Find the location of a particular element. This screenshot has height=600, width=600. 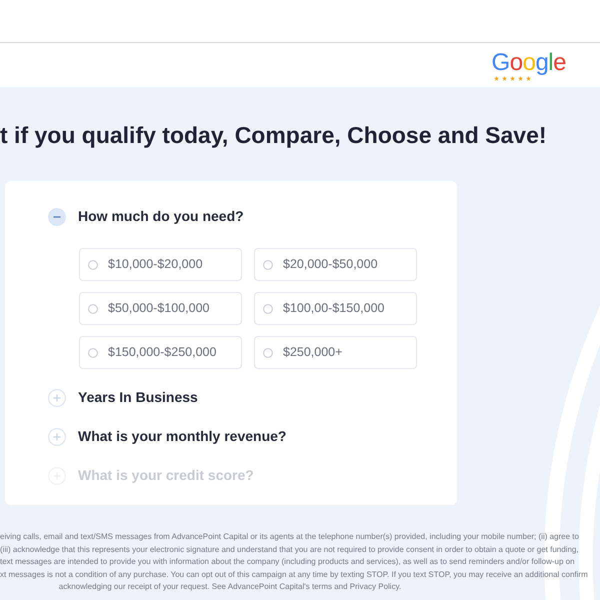

option-button: $20,000-$50,000 is located at coordinates (335, 264).